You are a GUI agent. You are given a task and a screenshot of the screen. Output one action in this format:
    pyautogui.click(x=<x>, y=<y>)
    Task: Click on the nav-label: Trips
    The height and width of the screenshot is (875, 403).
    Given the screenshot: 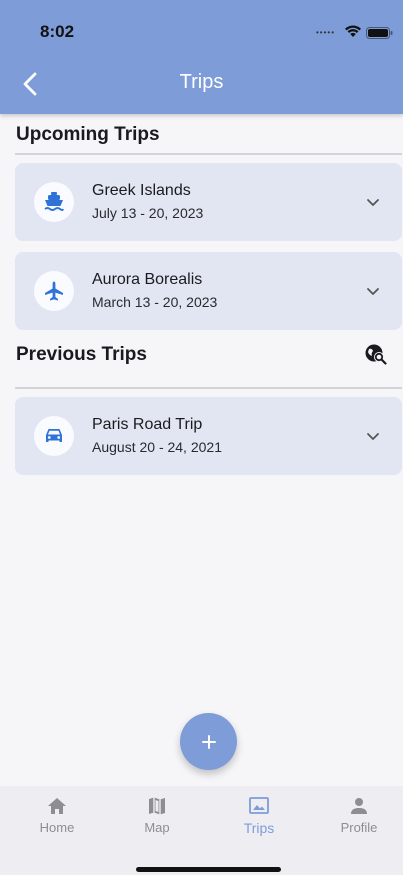 What is the action you would take?
    pyautogui.click(x=259, y=828)
    